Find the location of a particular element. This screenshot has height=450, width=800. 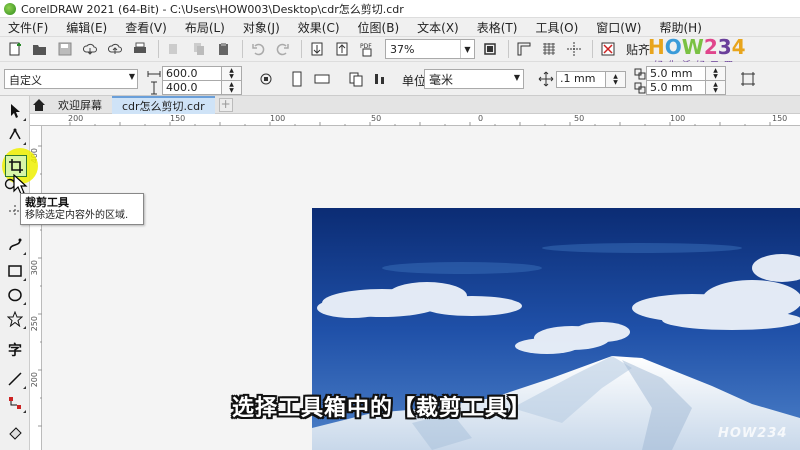

artistic-media-icon is located at coordinates (15, 245).